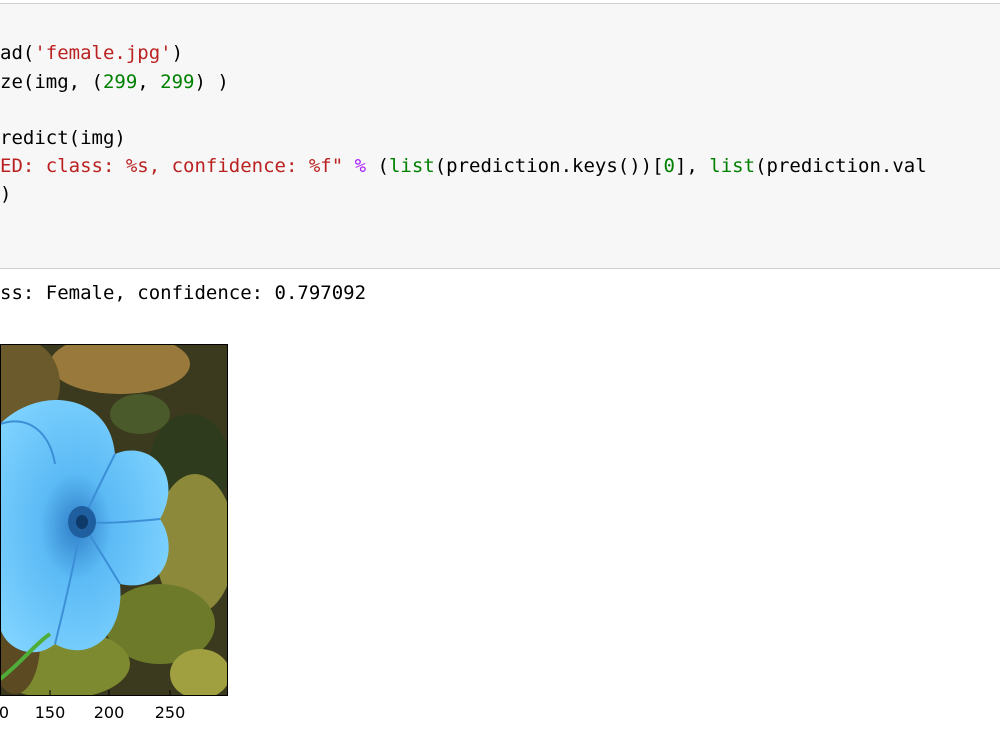 Image resolution: width=1000 pixels, height=750 pixels. Describe the element at coordinates (103, 53) in the screenshot. I see `code-token: 'female.jpg'` at that location.